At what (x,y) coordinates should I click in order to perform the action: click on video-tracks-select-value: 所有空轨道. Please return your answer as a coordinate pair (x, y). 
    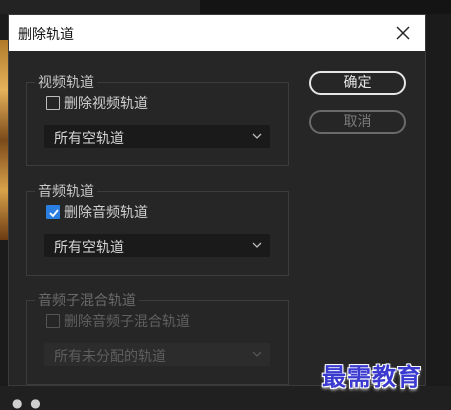
    Looking at the image, I should click on (89, 139).